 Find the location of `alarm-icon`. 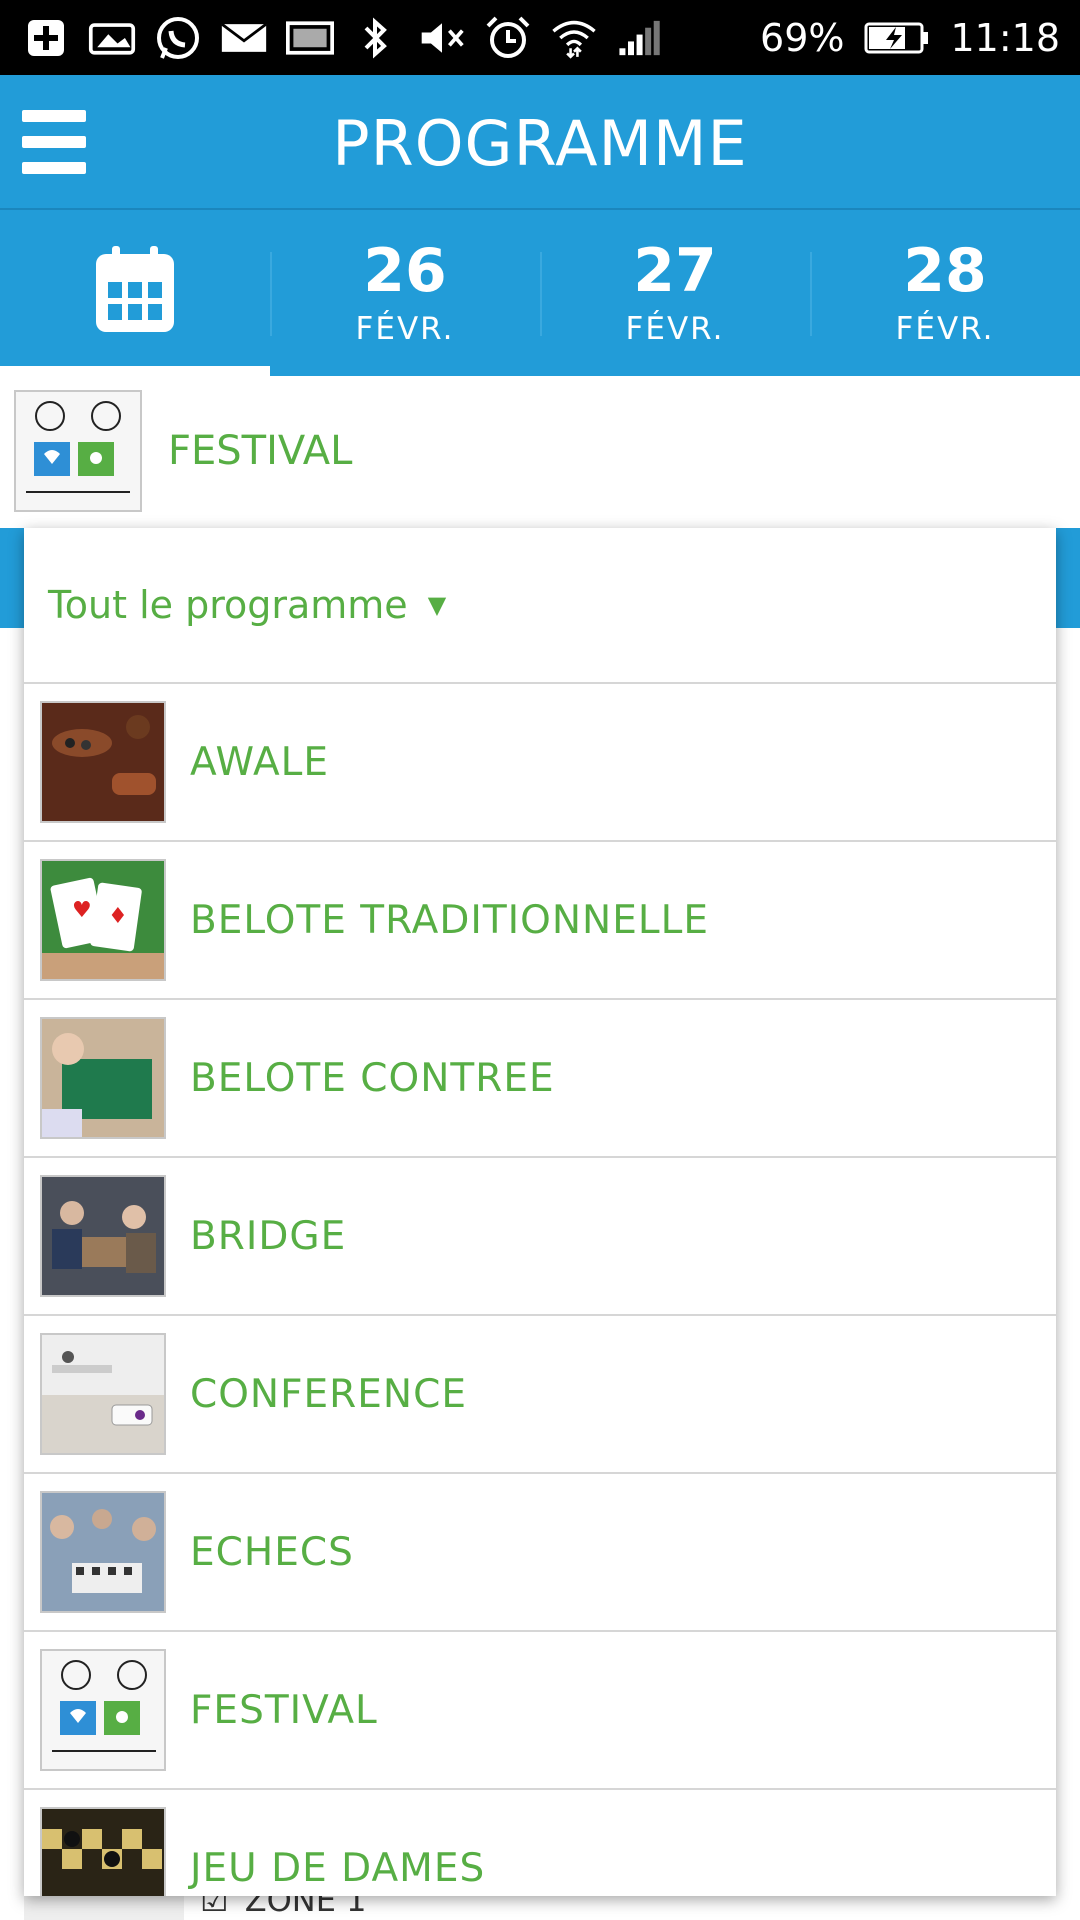

alarm-icon is located at coordinates (508, 38).